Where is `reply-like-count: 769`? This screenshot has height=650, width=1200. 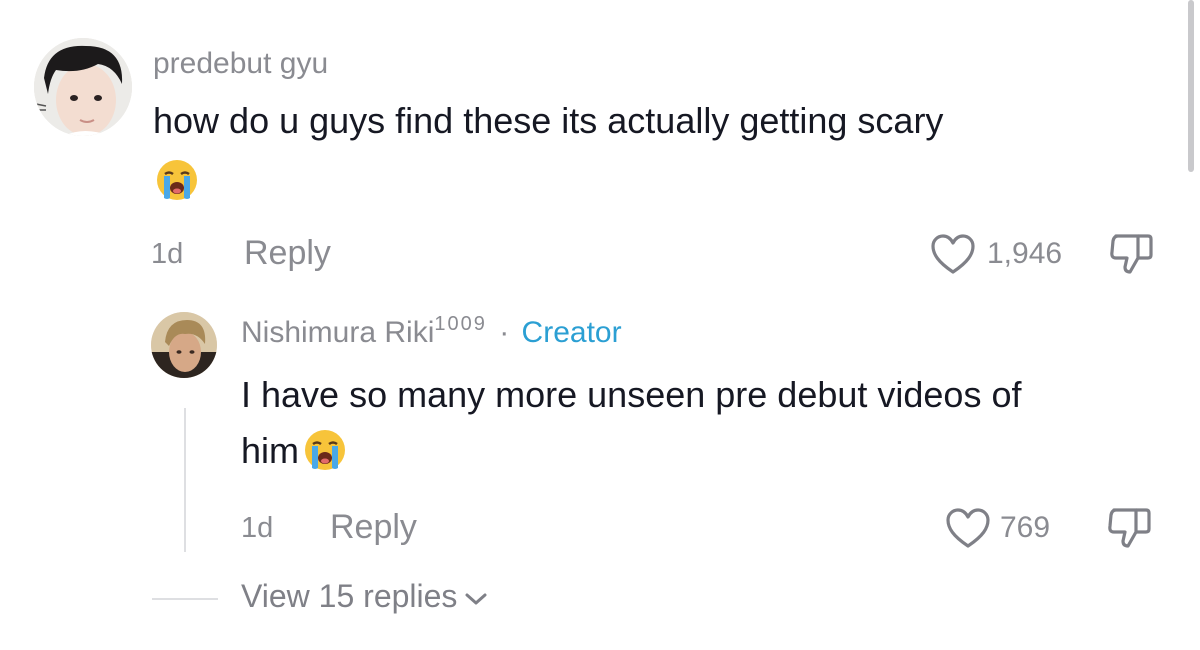 reply-like-count: 769 is located at coordinates (1025, 527).